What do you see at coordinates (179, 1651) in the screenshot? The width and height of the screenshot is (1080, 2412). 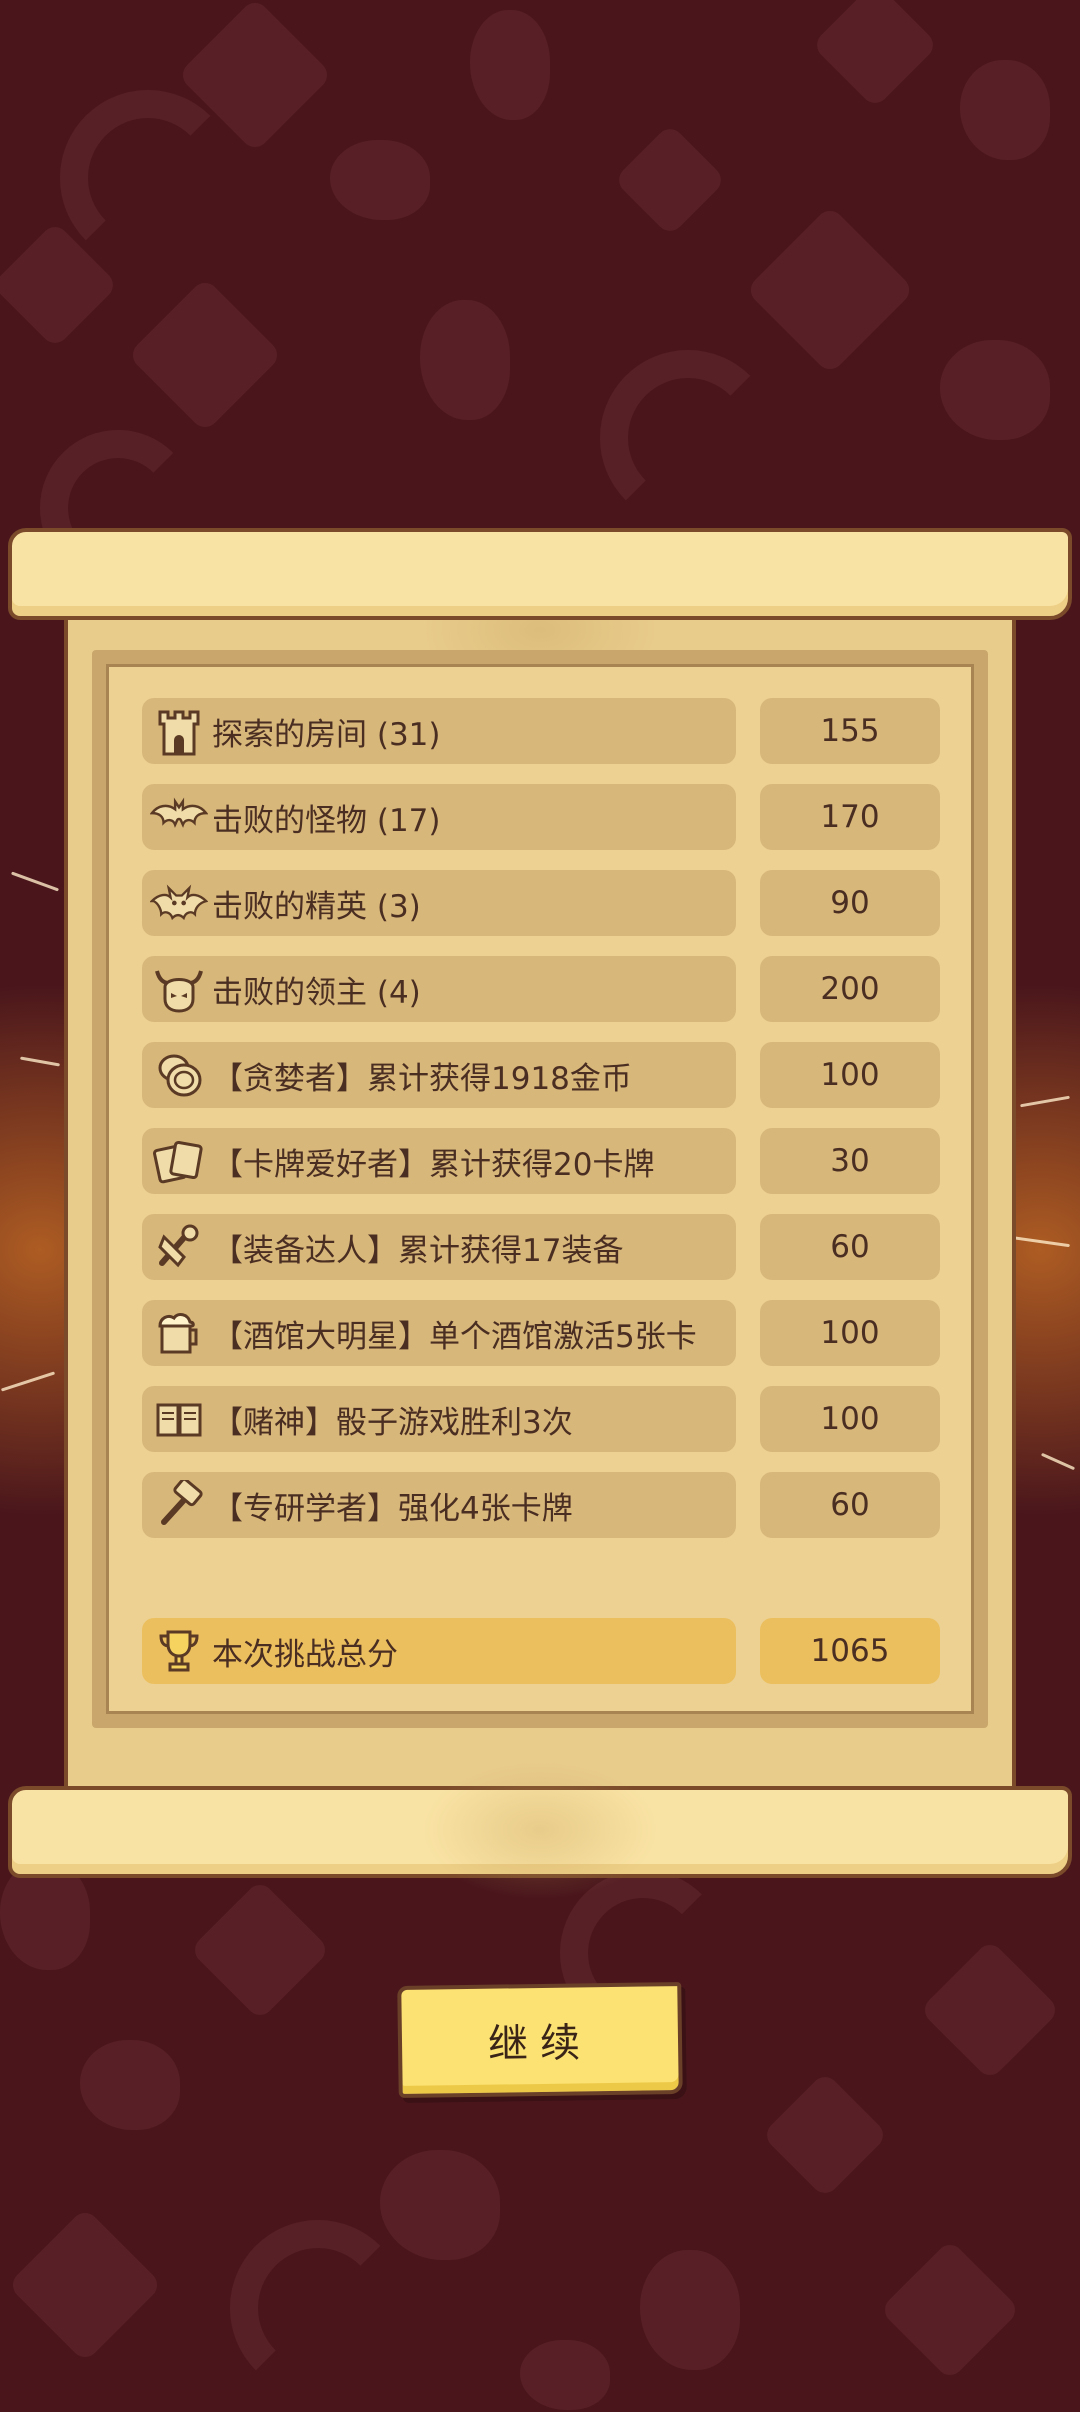 I see `trophy-icon` at bounding box center [179, 1651].